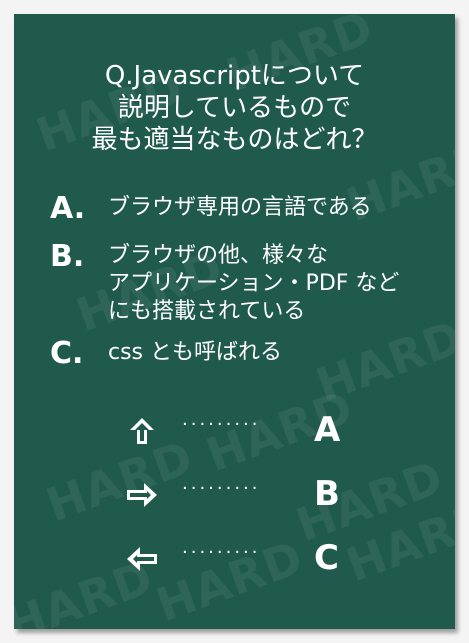 This screenshot has width=469, height=643. Describe the element at coordinates (327, 494) in the screenshot. I see `answer-letter: B` at that location.